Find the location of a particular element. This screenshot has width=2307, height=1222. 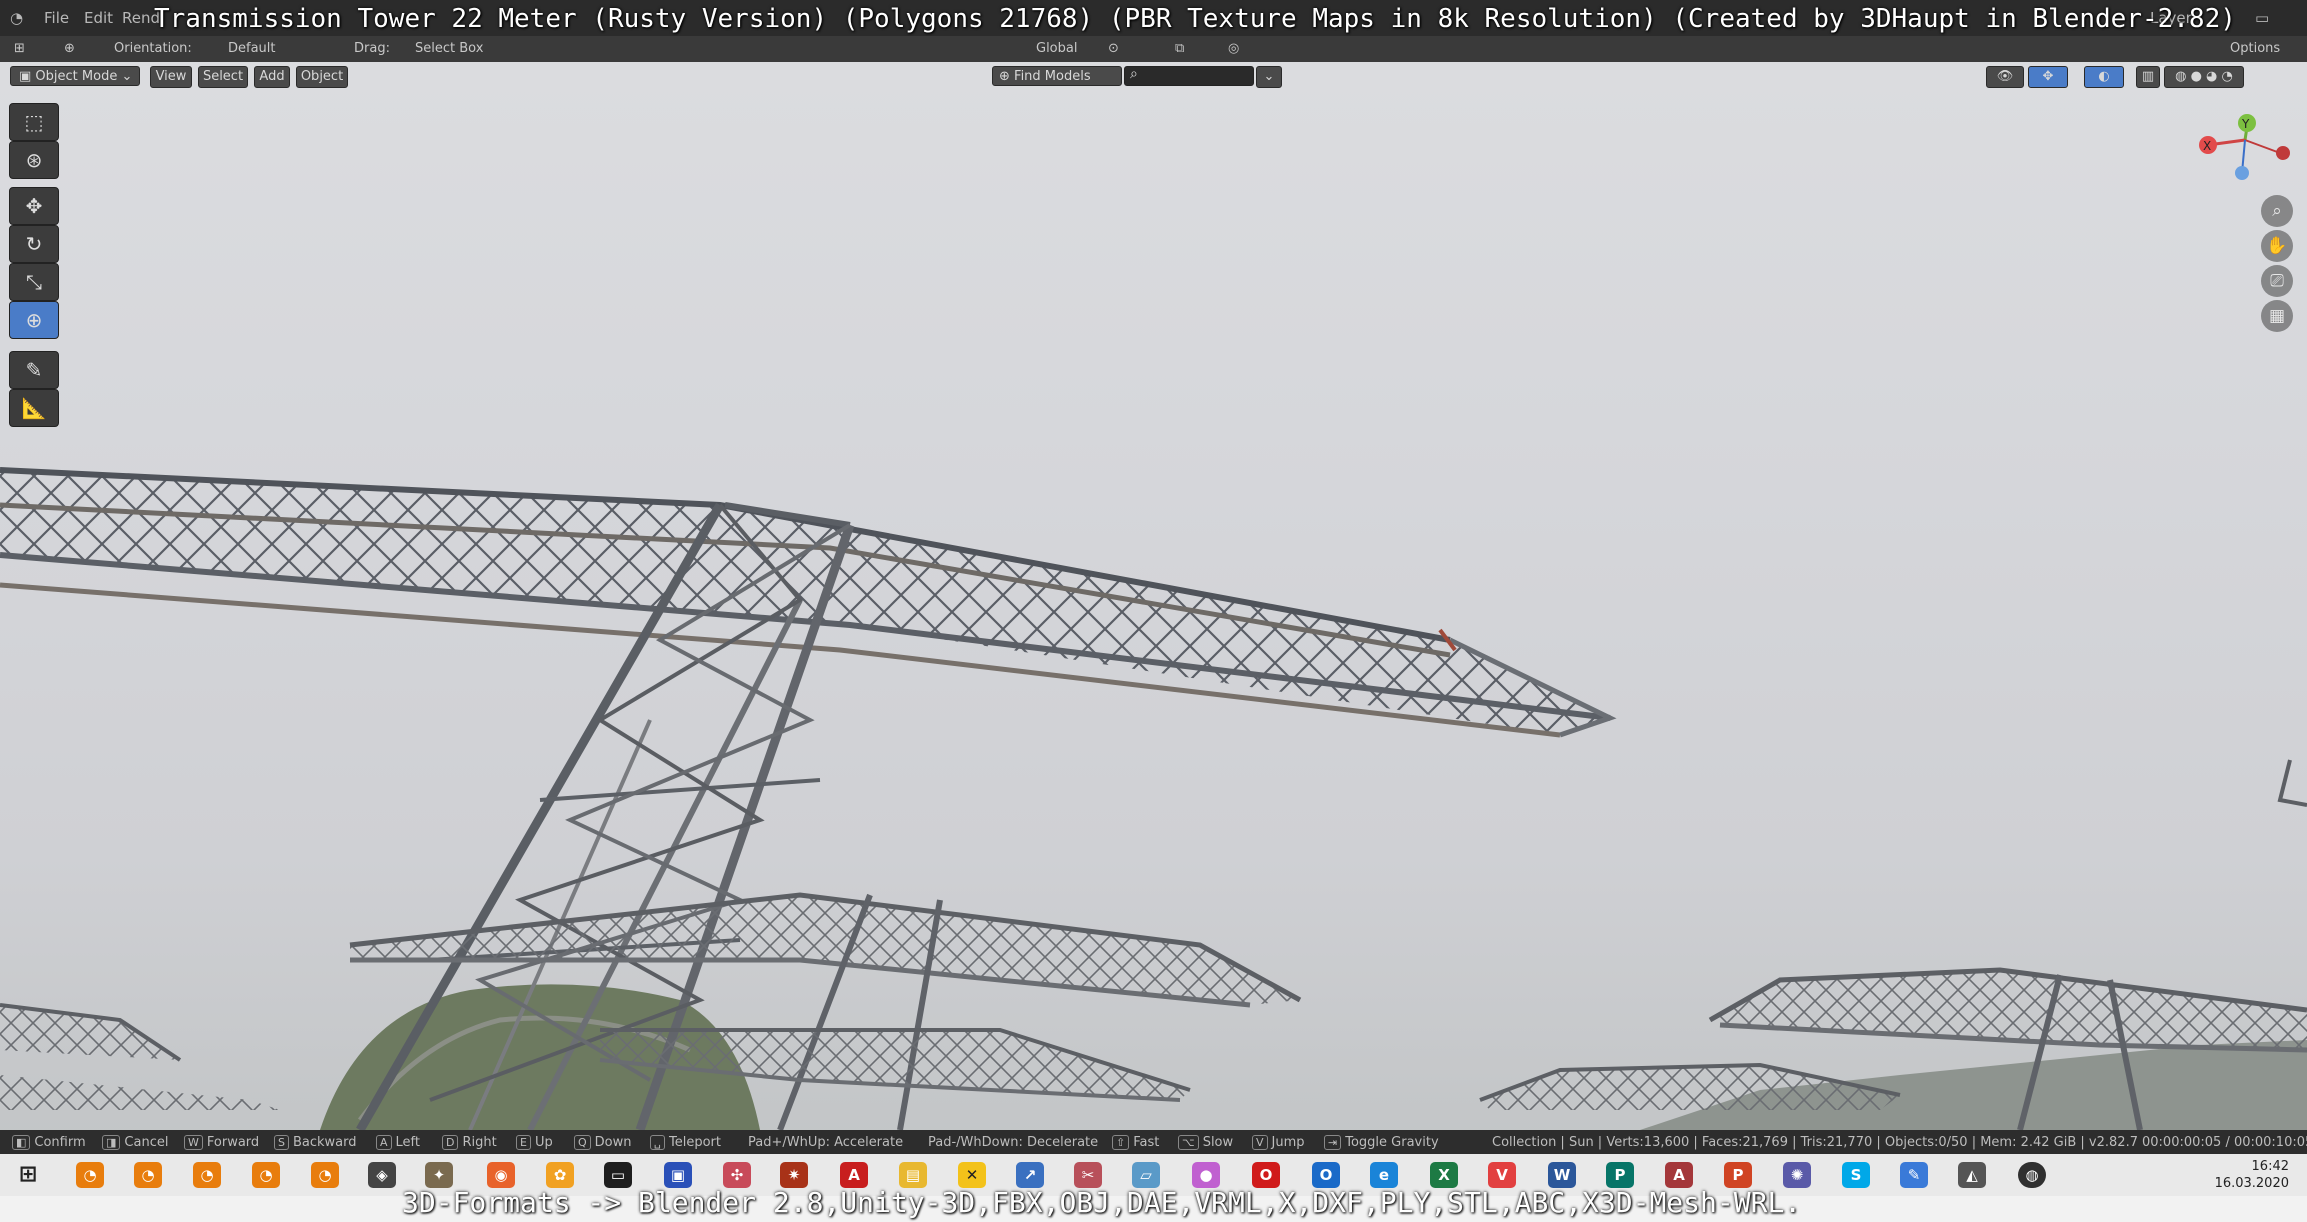

xampp-icon: ✕ is located at coordinates (972, 1175).